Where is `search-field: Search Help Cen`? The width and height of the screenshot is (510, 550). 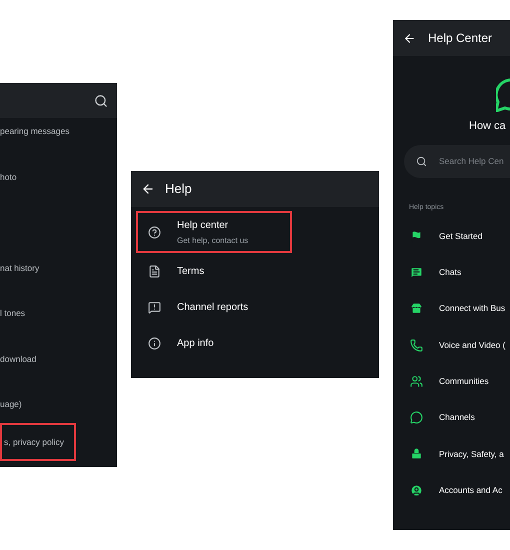
search-field: Search Help Cen is located at coordinates (457, 161).